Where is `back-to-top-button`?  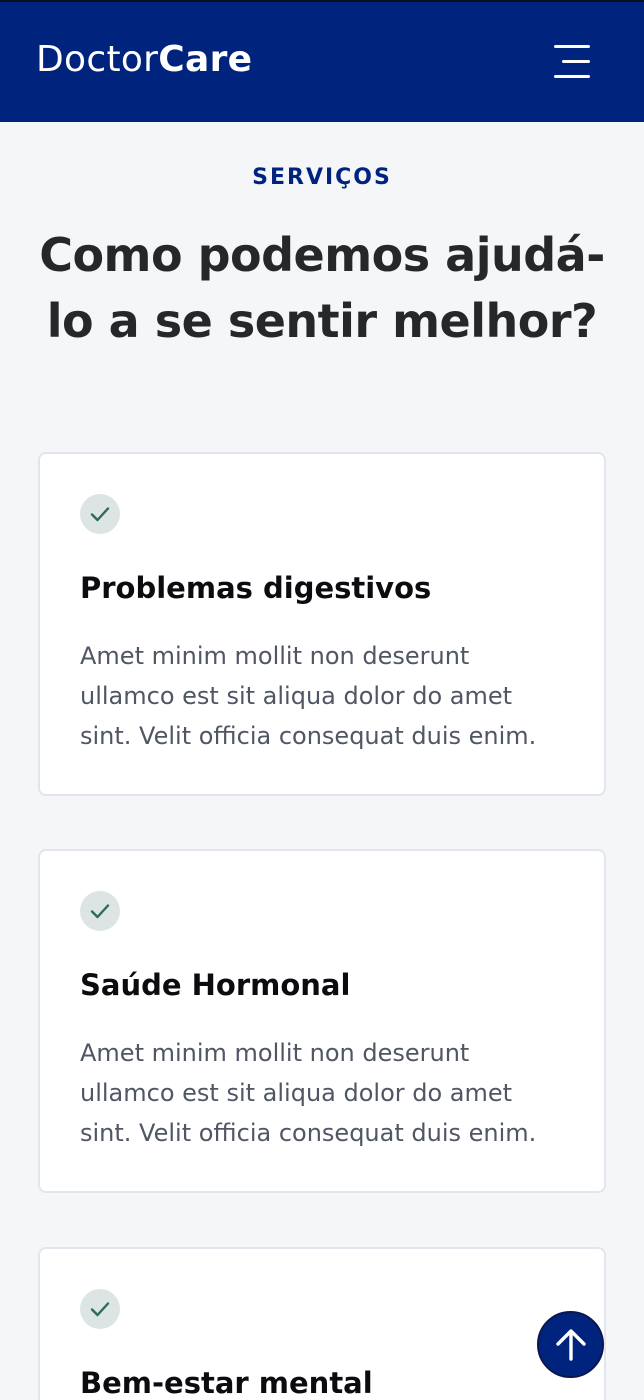 back-to-top-button is located at coordinates (570, 1344).